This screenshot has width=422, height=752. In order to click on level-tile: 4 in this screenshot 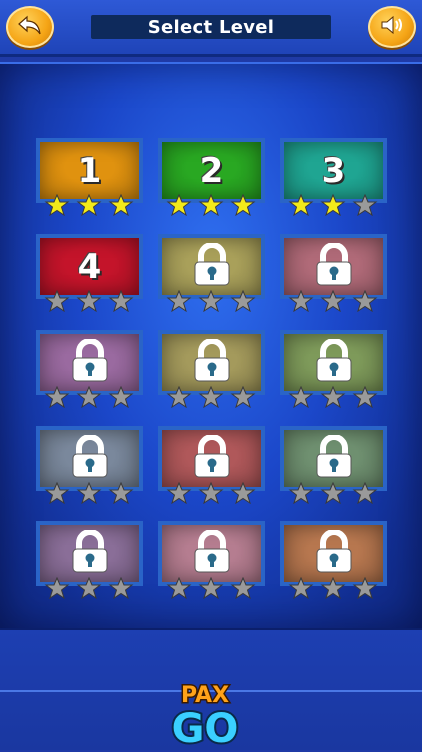, I will do `click(89, 278)`.